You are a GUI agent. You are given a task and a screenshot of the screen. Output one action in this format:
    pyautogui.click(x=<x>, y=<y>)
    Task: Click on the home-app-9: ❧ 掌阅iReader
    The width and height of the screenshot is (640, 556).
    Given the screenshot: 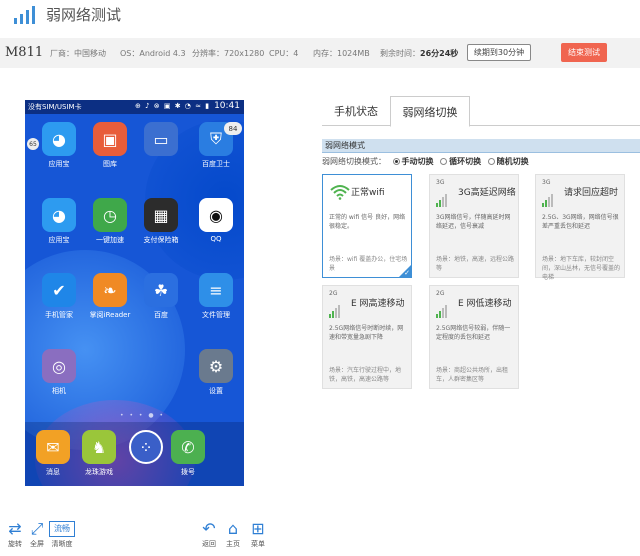 What is the action you would take?
    pyautogui.click(x=110, y=296)
    